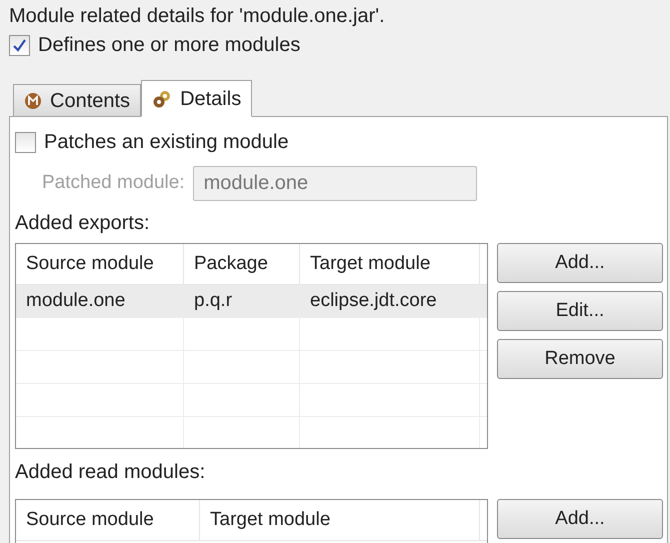 This screenshot has height=543, width=670. What do you see at coordinates (100, 301) in the screenshot?
I see `table-cell: module.one` at bounding box center [100, 301].